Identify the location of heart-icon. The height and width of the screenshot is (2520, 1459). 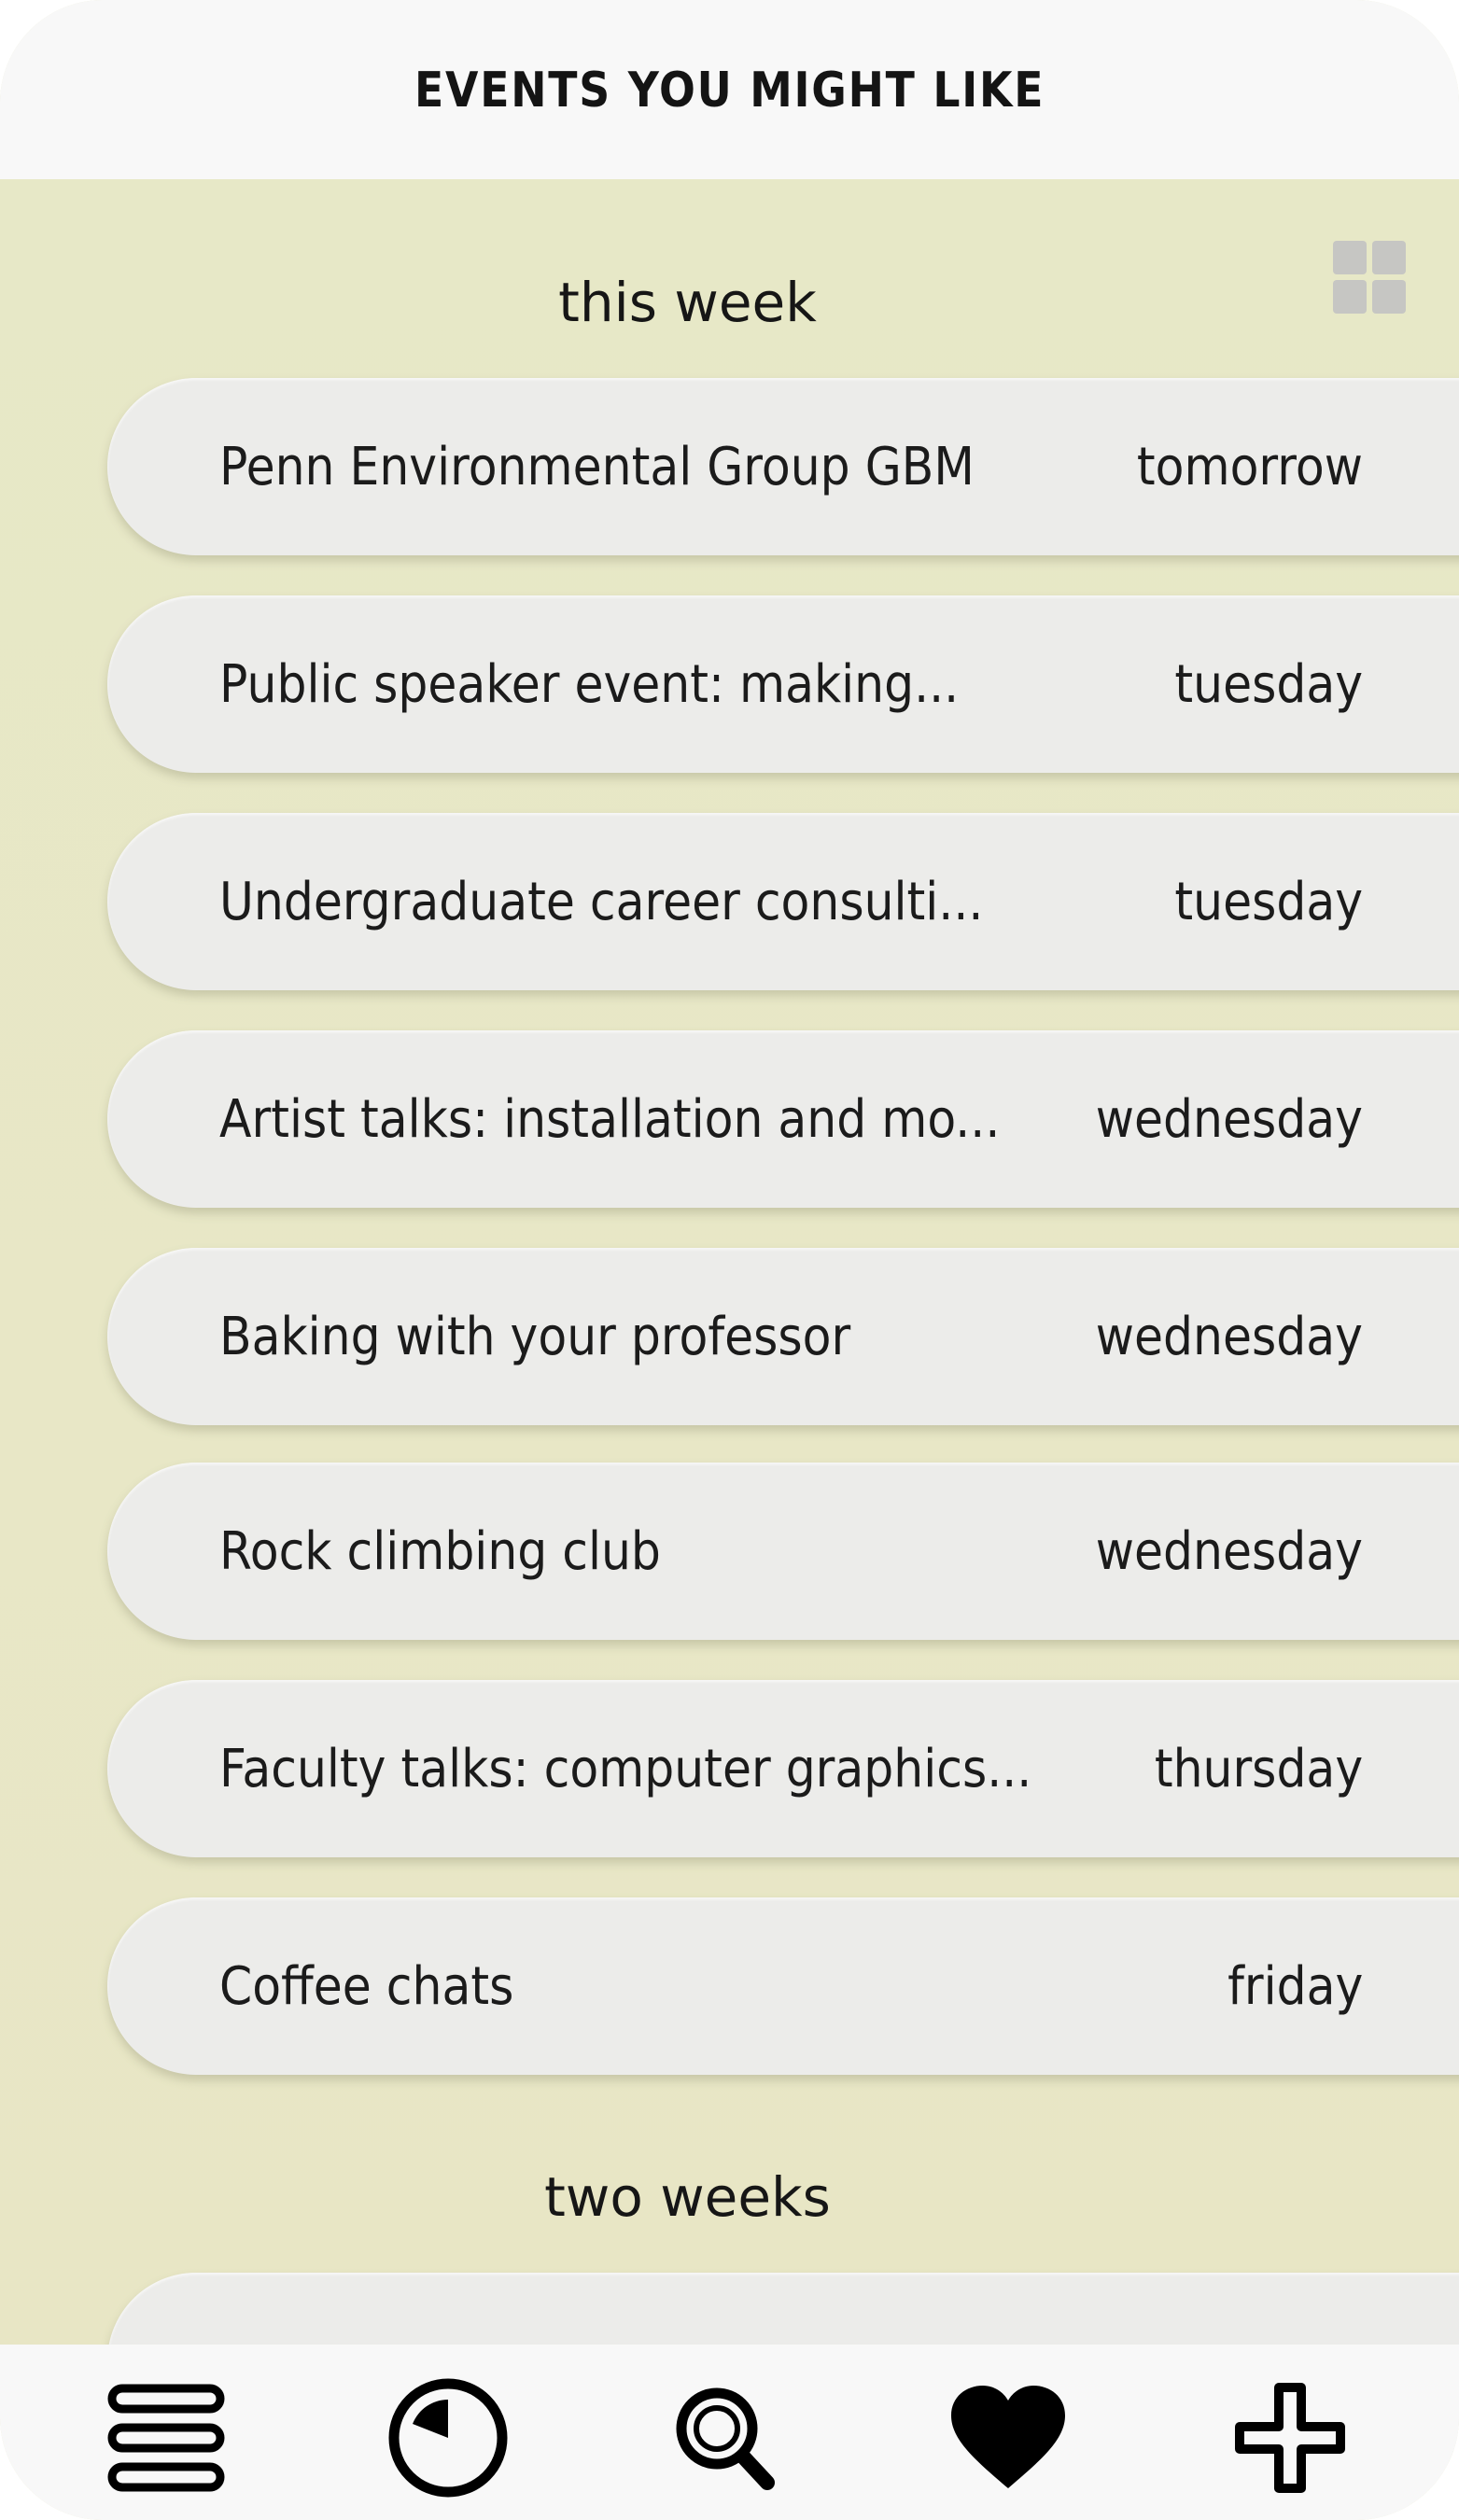
(1008, 2438).